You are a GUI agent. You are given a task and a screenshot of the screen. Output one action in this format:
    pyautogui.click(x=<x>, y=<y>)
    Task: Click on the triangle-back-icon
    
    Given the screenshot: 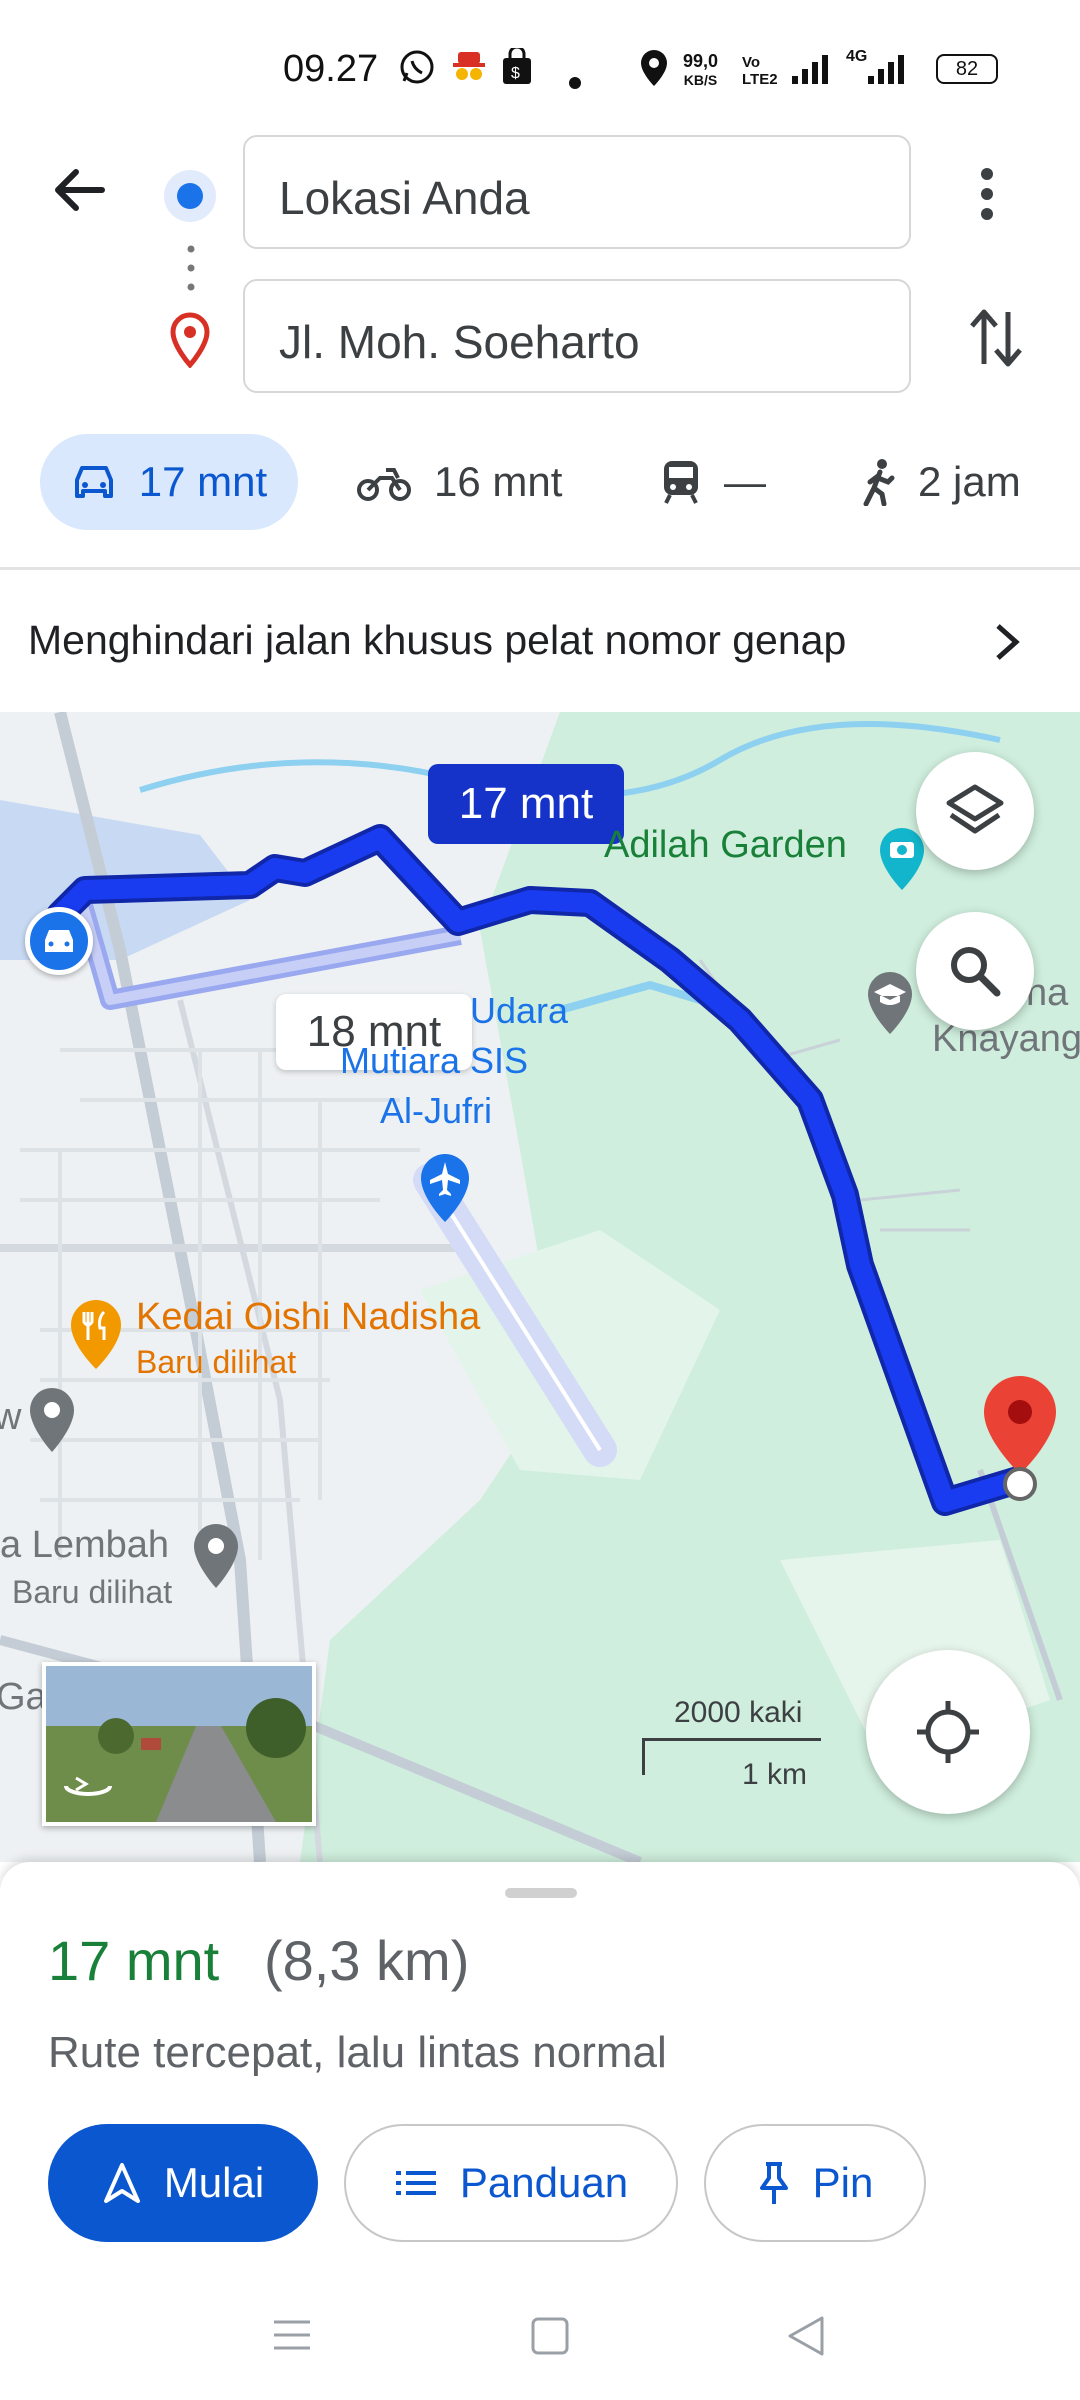 What is the action you would take?
    pyautogui.click(x=806, y=2336)
    